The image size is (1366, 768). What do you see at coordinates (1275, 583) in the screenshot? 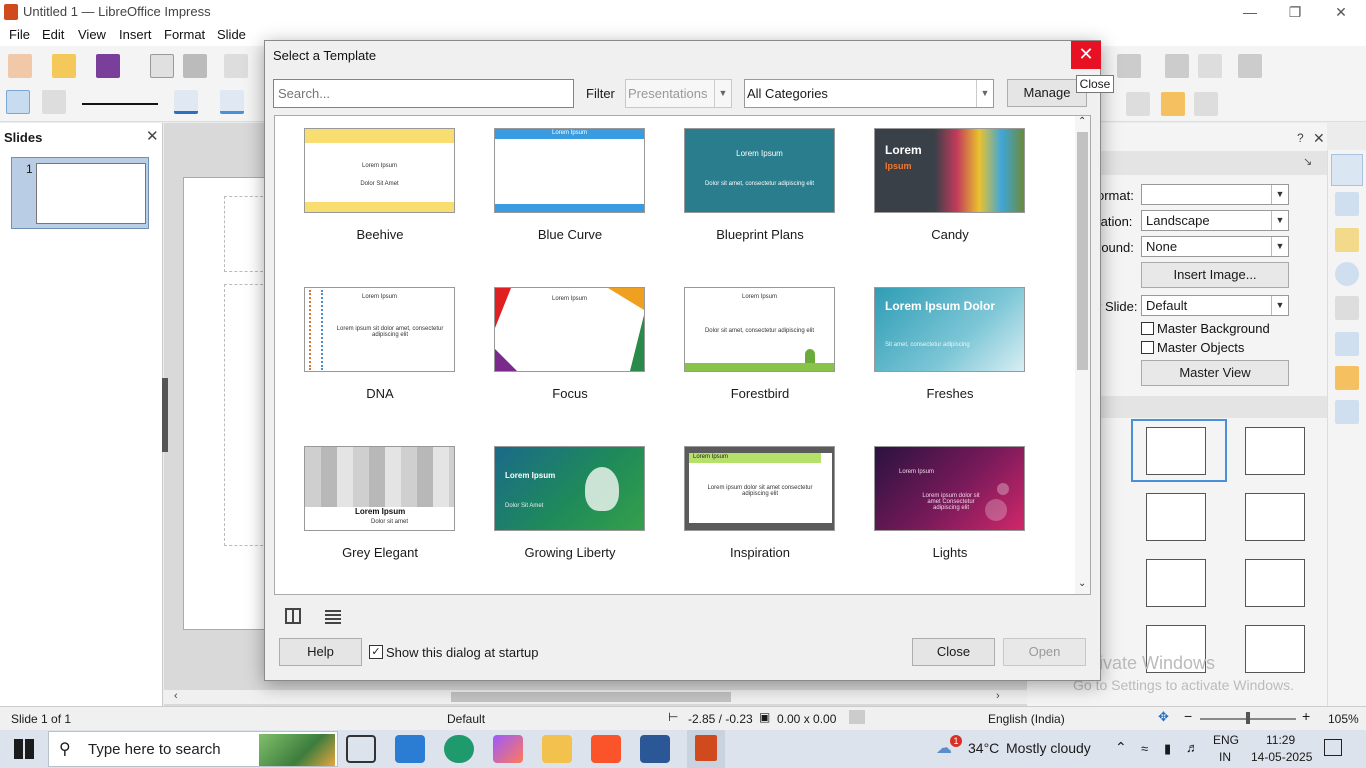
I see `layout-title-two-rows` at bounding box center [1275, 583].